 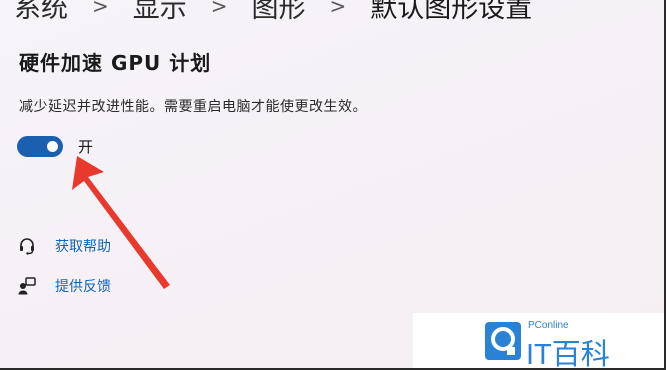 What do you see at coordinates (41, 12) in the screenshot?
I see `breadcrumb-item-system: 系统` at bounding box center [41, 12].